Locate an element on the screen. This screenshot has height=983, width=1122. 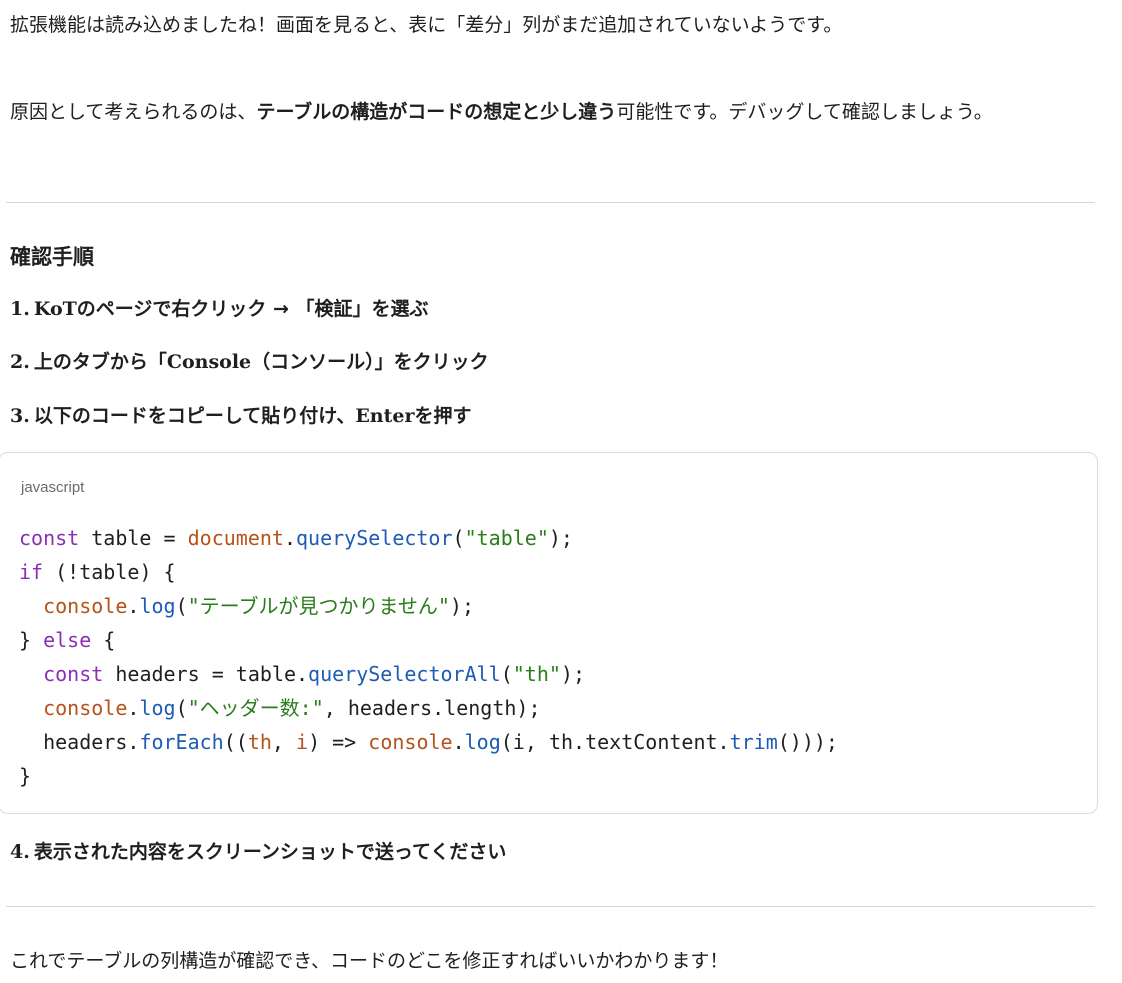
step-4: 4. 表示された内容をスクリーンショットで送ってください is located at coordinates (258, 852).